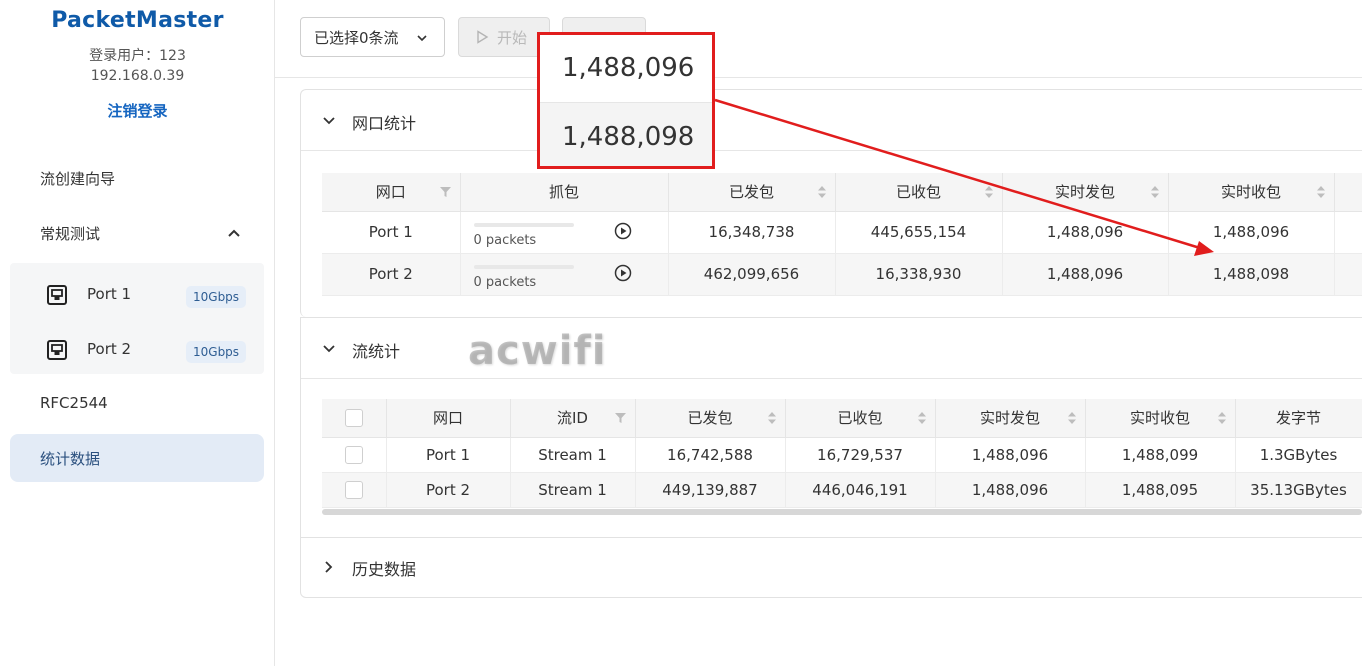 This screenshot has width=1362, height=666. I want to click on device-ip: 192.168.0.39, so click(137, 76).